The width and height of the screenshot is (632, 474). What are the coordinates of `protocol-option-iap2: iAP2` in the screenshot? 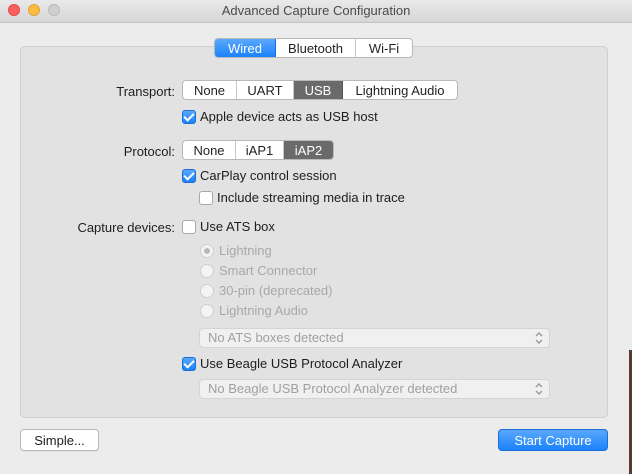 It's located at (308, 150).